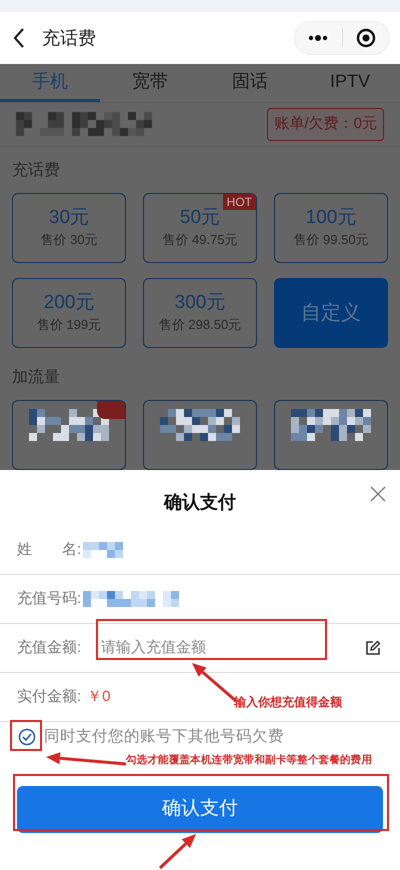  Describe the element at coordinates (331, 218) in the screenshot. I see `amount-label: 100元` at that location.